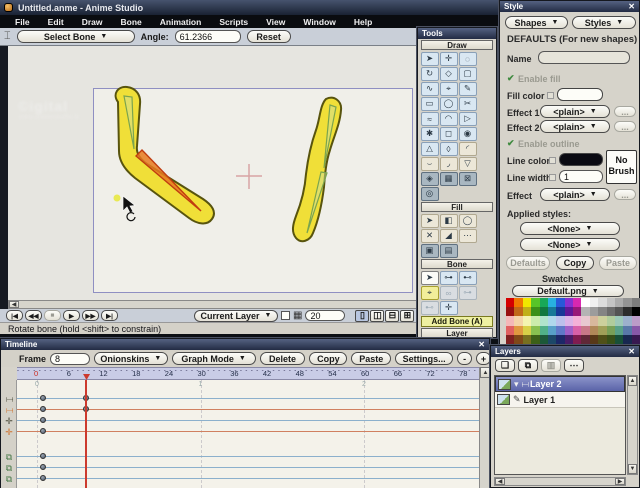  What do you see at coordinates (568, 291) in the screenshot?
I see `swatches-file-dropdown: Default.png ▼` at bounding box center [568, 291].